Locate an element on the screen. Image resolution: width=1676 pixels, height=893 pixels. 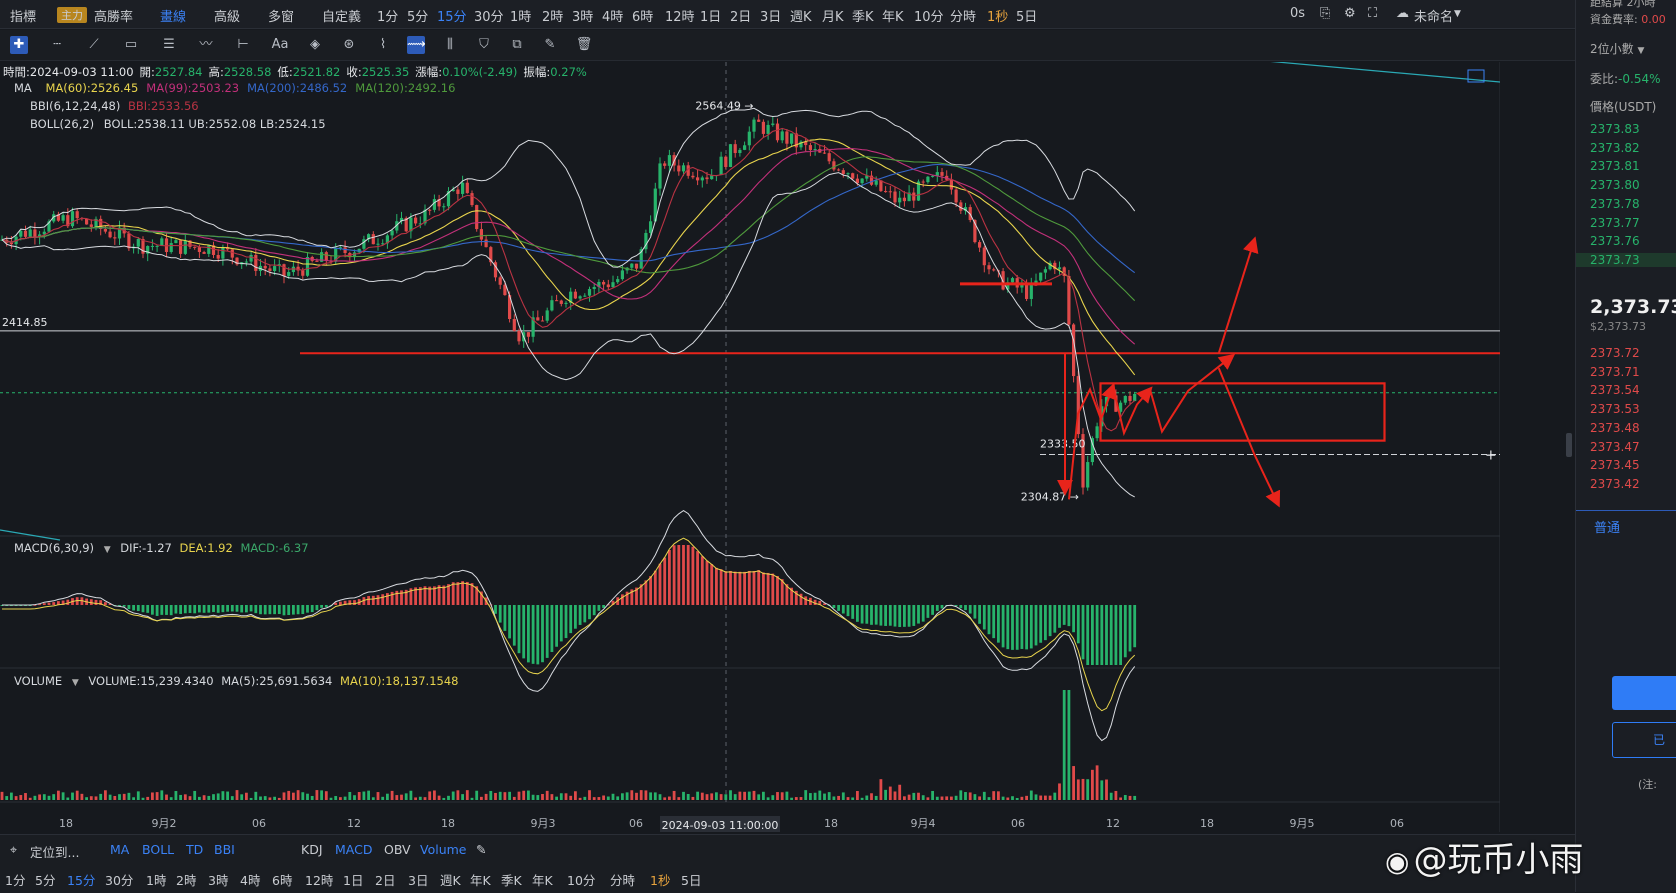
topbar-item-8: 5分 is located at coordinates (417, 15).